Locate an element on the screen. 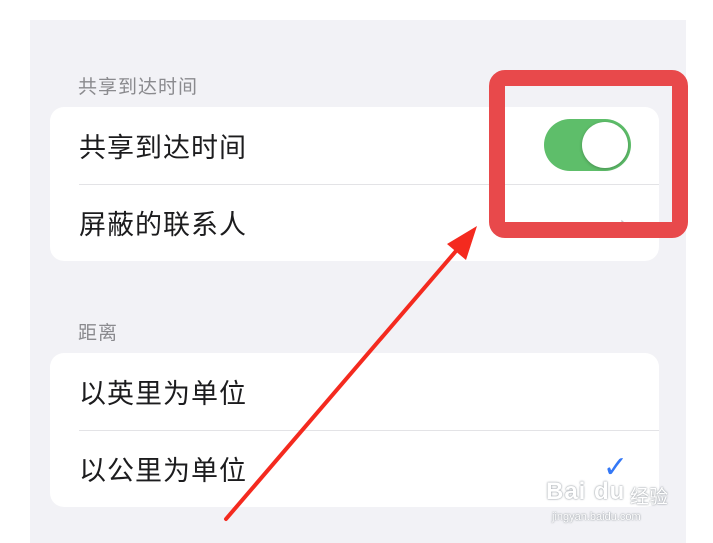 The image size is (713, 543). watermark-brand: Bai du is located at coordinates (586, 491).